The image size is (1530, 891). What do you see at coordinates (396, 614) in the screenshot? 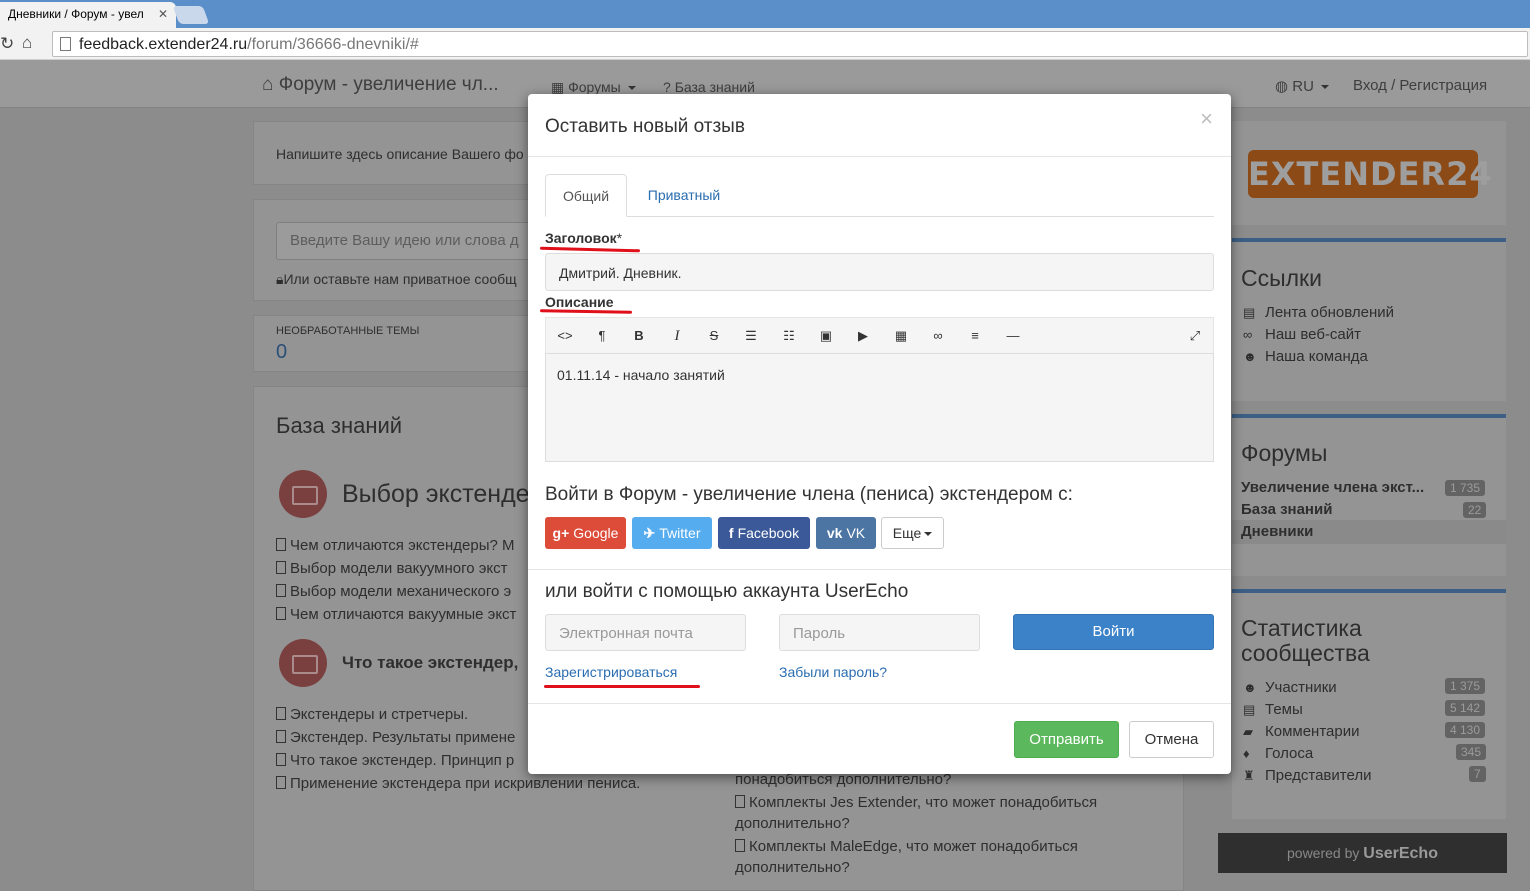
I see `article-link: Чем отличаются вакуумные экст` at bounding box center [396, 614].